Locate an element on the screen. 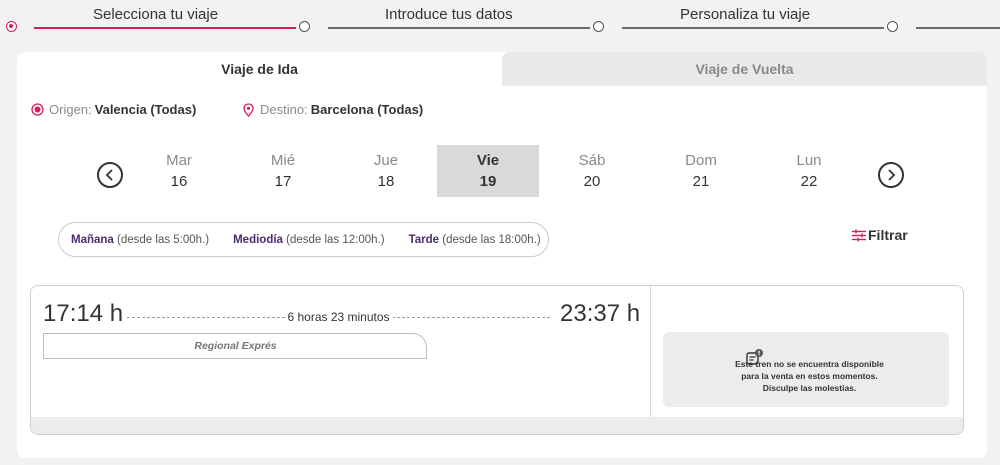 This screenshot has height=465, width=1000. day-name: Sáb is located at coordinates (592, 160).